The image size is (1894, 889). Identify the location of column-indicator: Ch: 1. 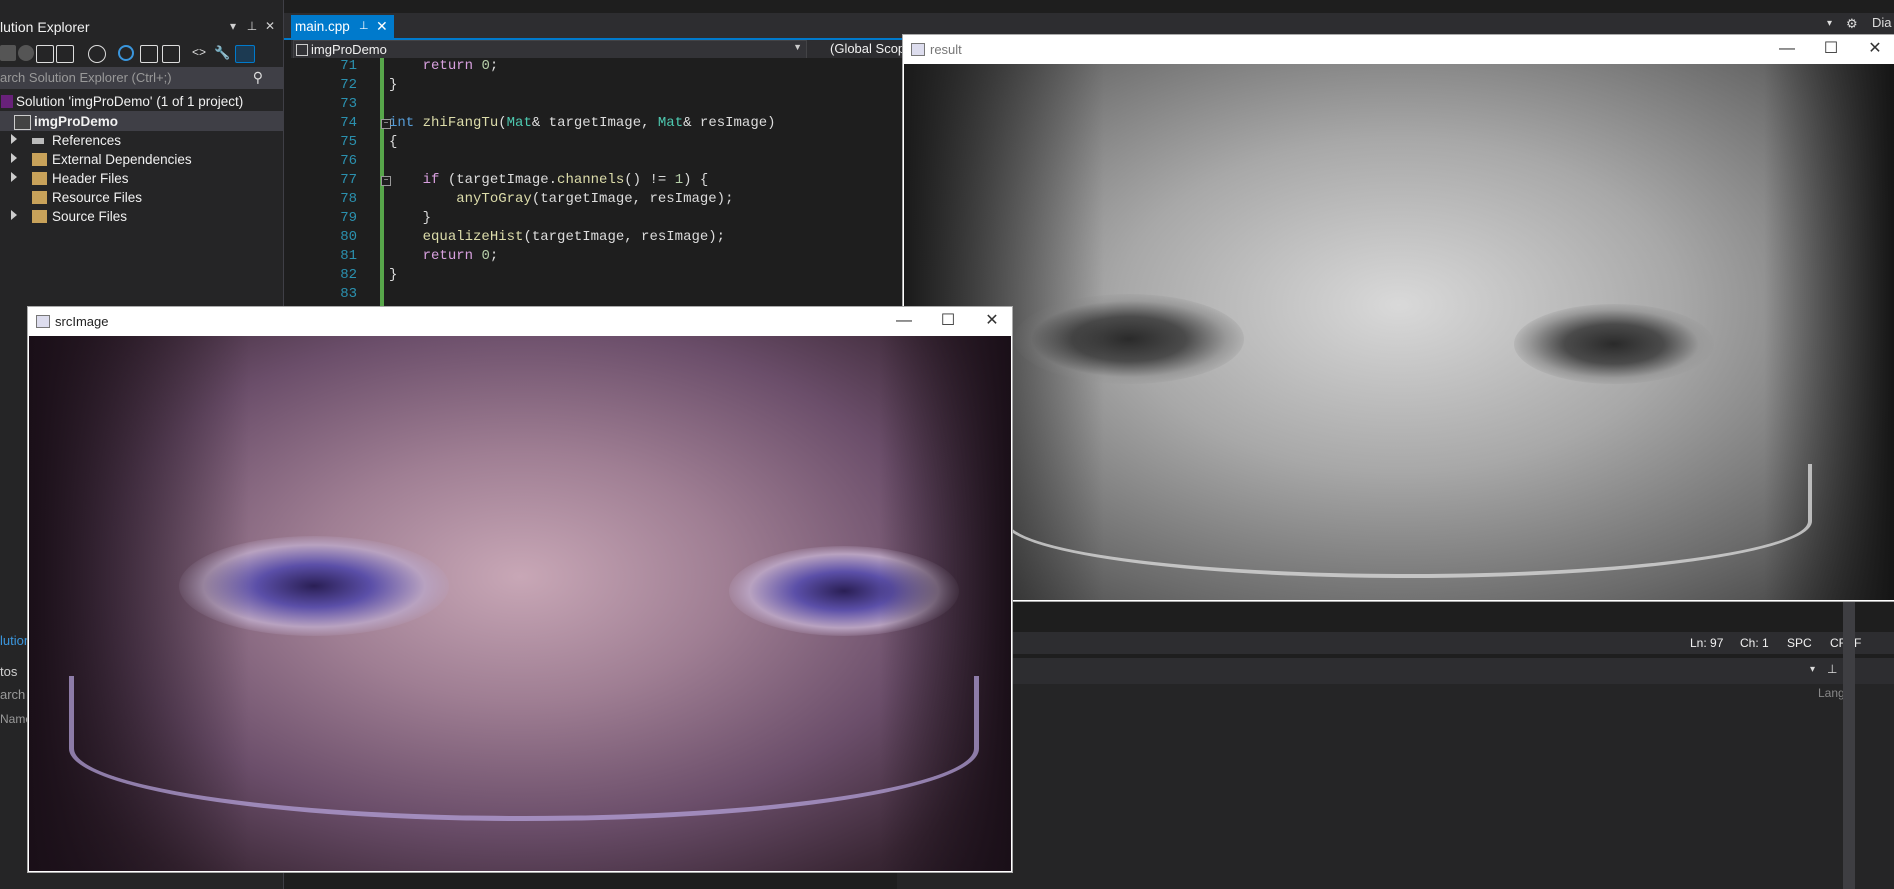
(1754, 643).